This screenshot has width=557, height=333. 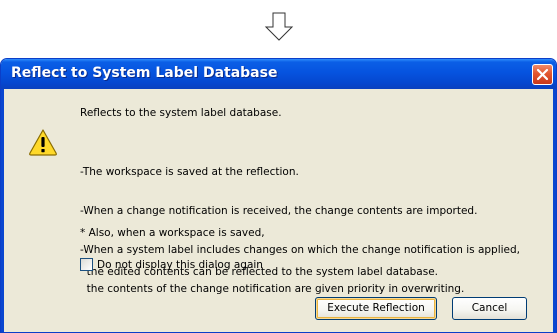 What do you see at coordinates (279, 27) in the screenshot?
I see `down-arrow-icon` at bounding box center [279, 27].